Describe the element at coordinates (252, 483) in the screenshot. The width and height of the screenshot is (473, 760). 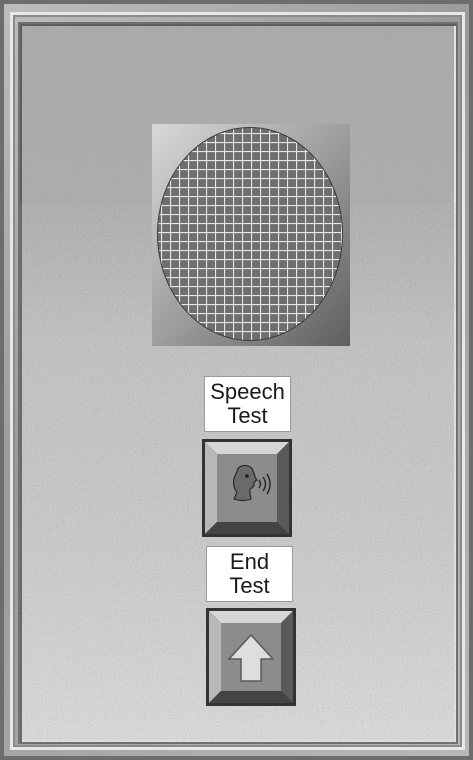
I see `speaking-head-icon` at that location.